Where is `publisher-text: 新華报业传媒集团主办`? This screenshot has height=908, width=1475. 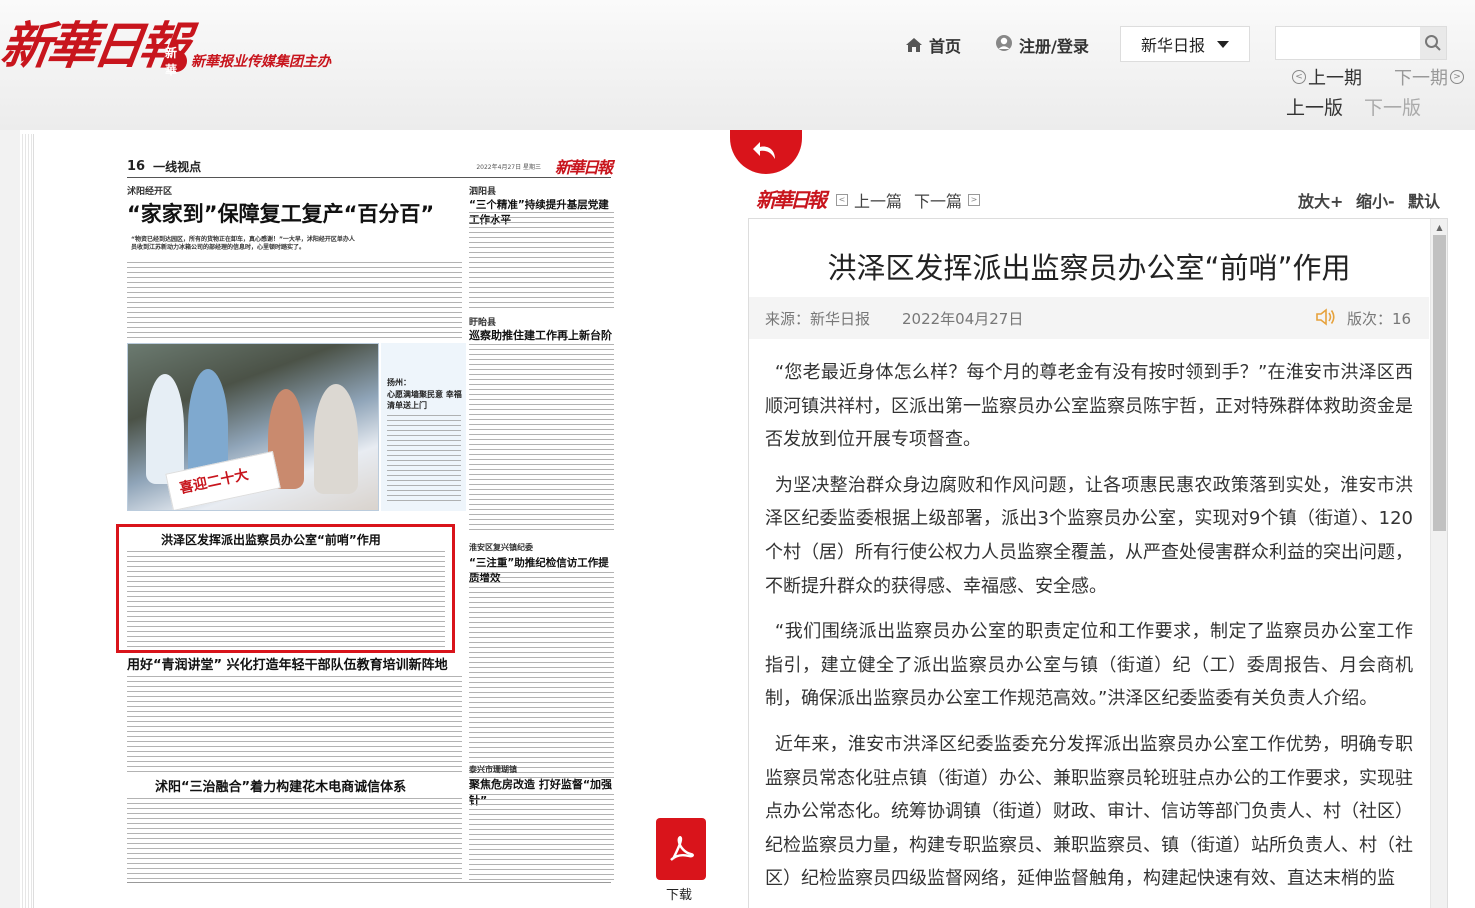 publisher-text: 新華报业传媒集团主办 is located at coordinates (261, 62).